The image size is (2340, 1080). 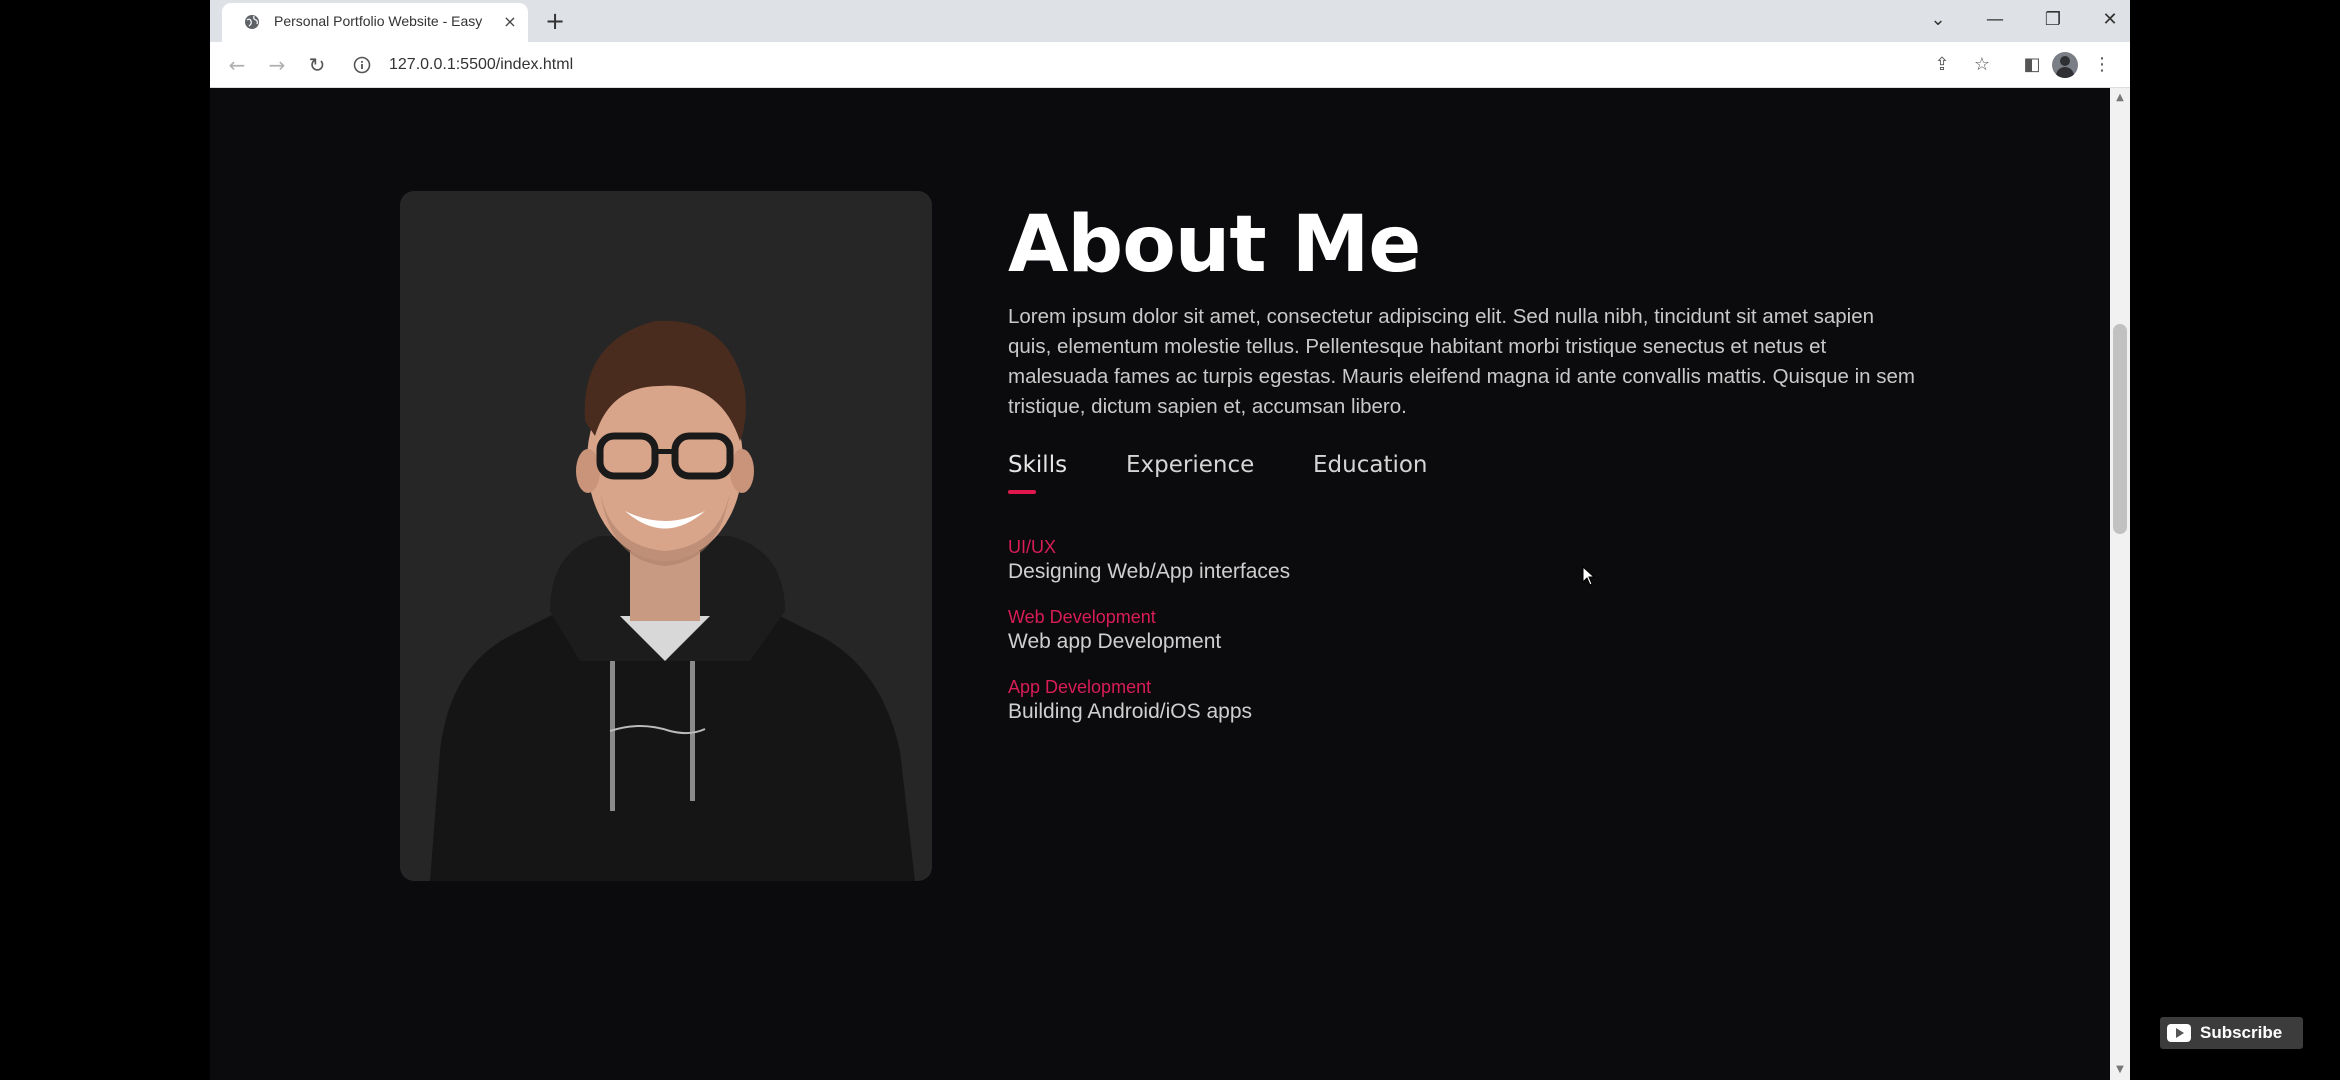 I want to click on browser-toolbar: ← → ↻ 127.0.0.1:5500/index.html ⇪ ☆ ◧ ⋮, so click(x=1170, y=65).